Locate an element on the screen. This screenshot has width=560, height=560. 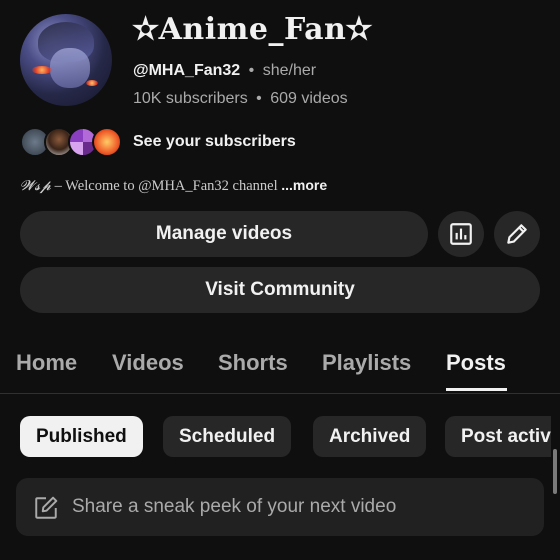
analytics-button is located at coordinates (461, 234).